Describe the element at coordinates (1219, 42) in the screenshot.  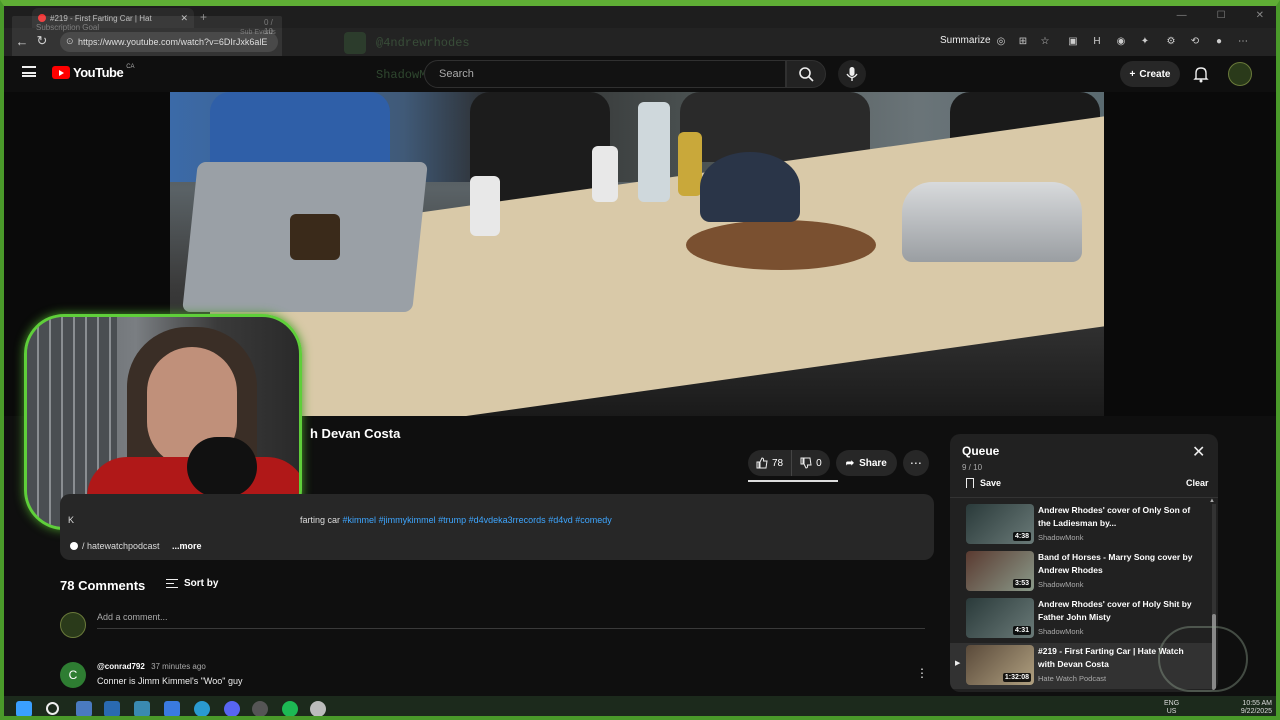
I see `profile-icon: ●` at that location.